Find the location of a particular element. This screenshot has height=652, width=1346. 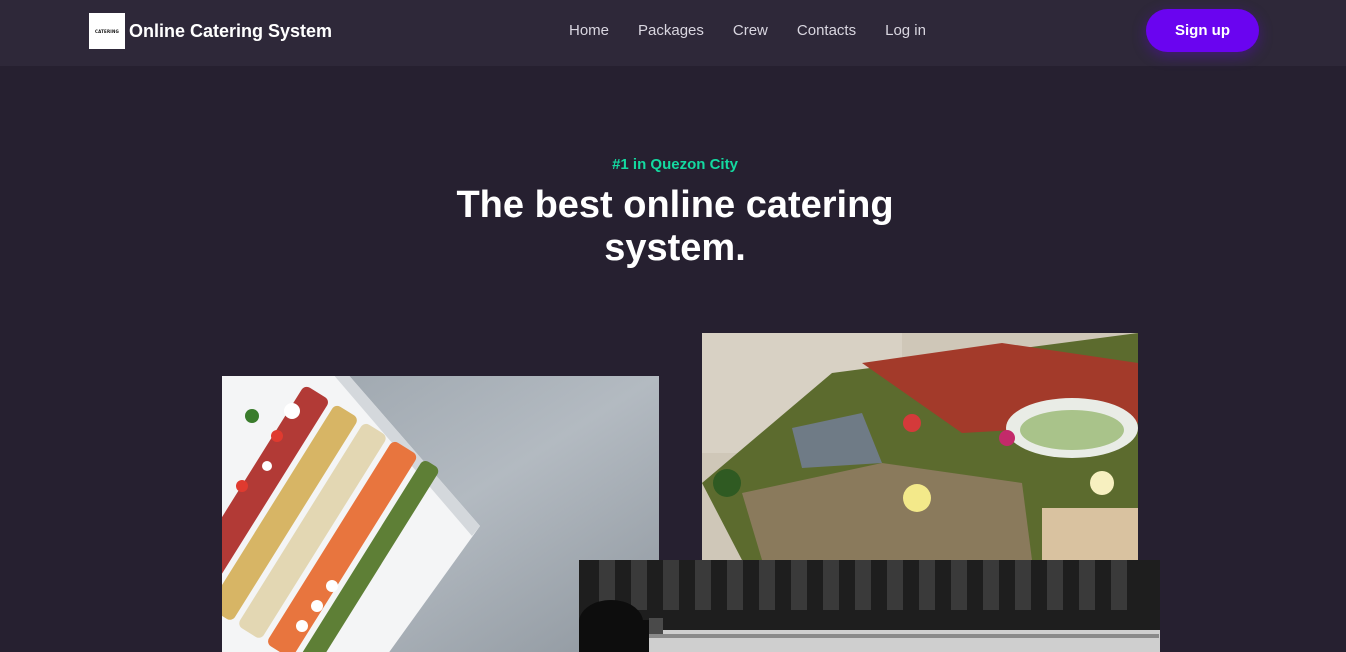

signup-button: Sign up is located at coordinates (1202, 30).